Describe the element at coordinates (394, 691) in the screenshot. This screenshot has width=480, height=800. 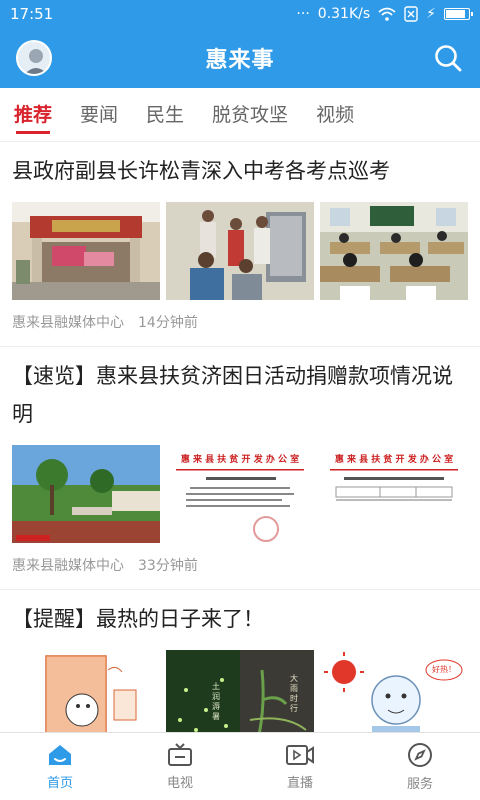
I see `hot-weather-cartoon: 好热！` at that location.